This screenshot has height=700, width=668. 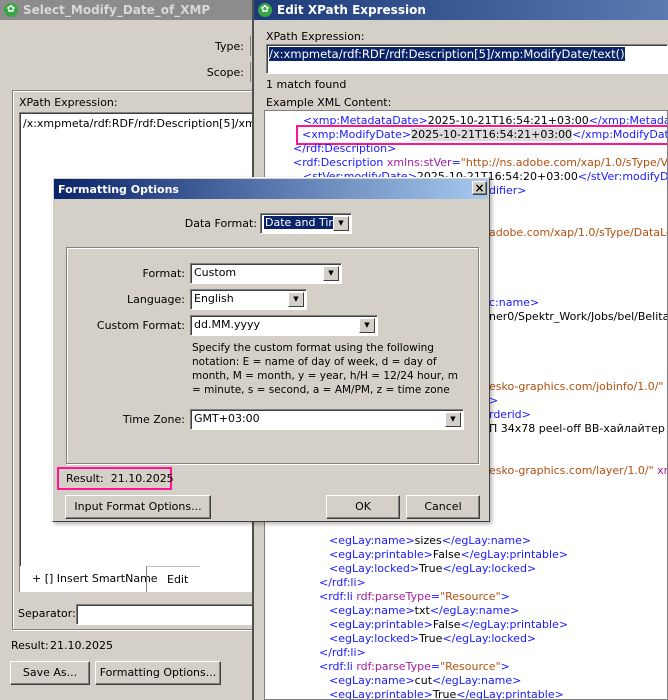 I want to click on xml-tag: <xmp:MetadataDate>, so click(x=365, y=120).